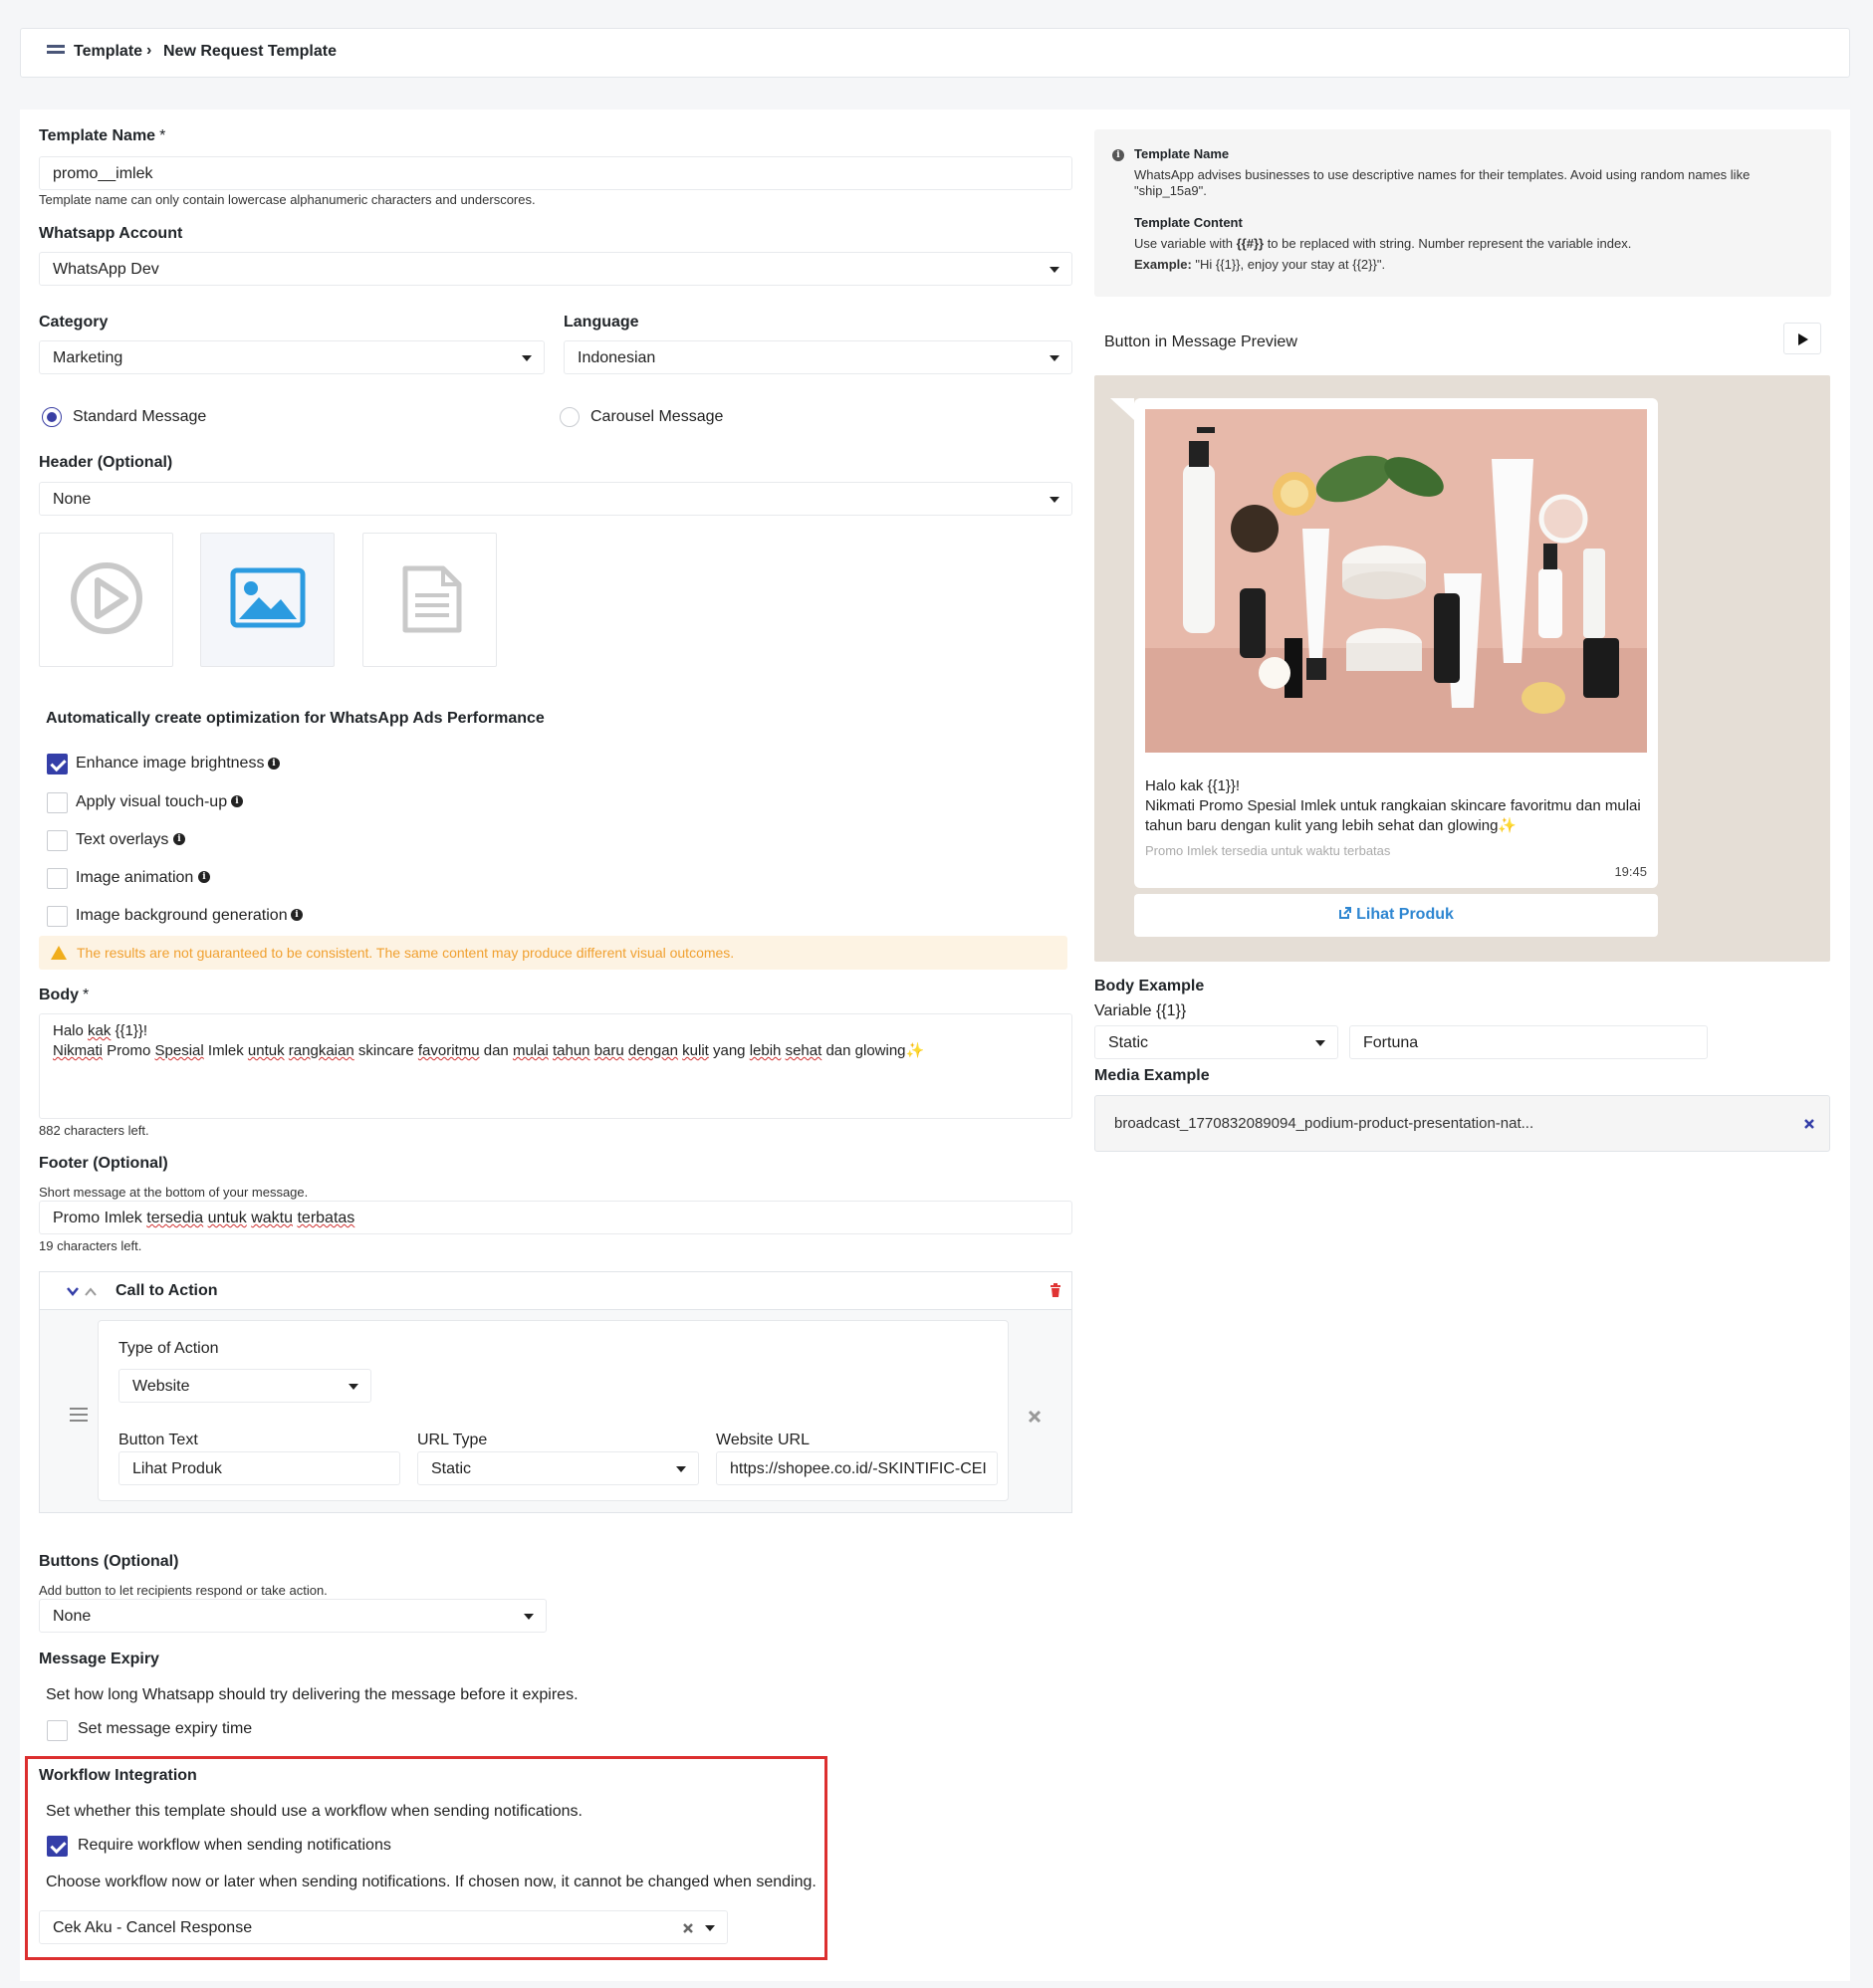 The image size is (1873, 1988). What do you see at coordinates (88, 357) in the screenshot?
I see `category-value: Marketing` at bounding box center [88, 357].